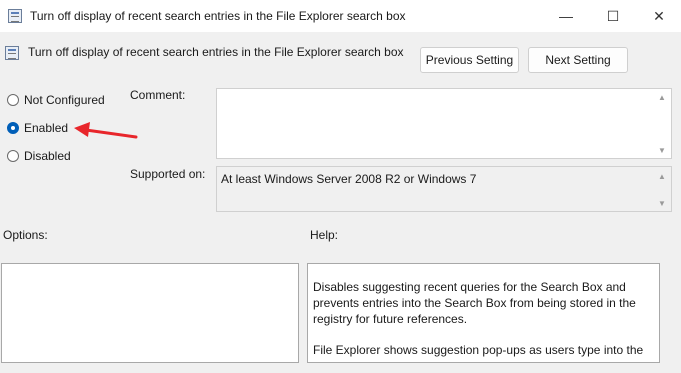 The width and height of the screenshot is (681, 373). I want to click on supported-scrollbar: ▲ ▼, so click(662, 190).